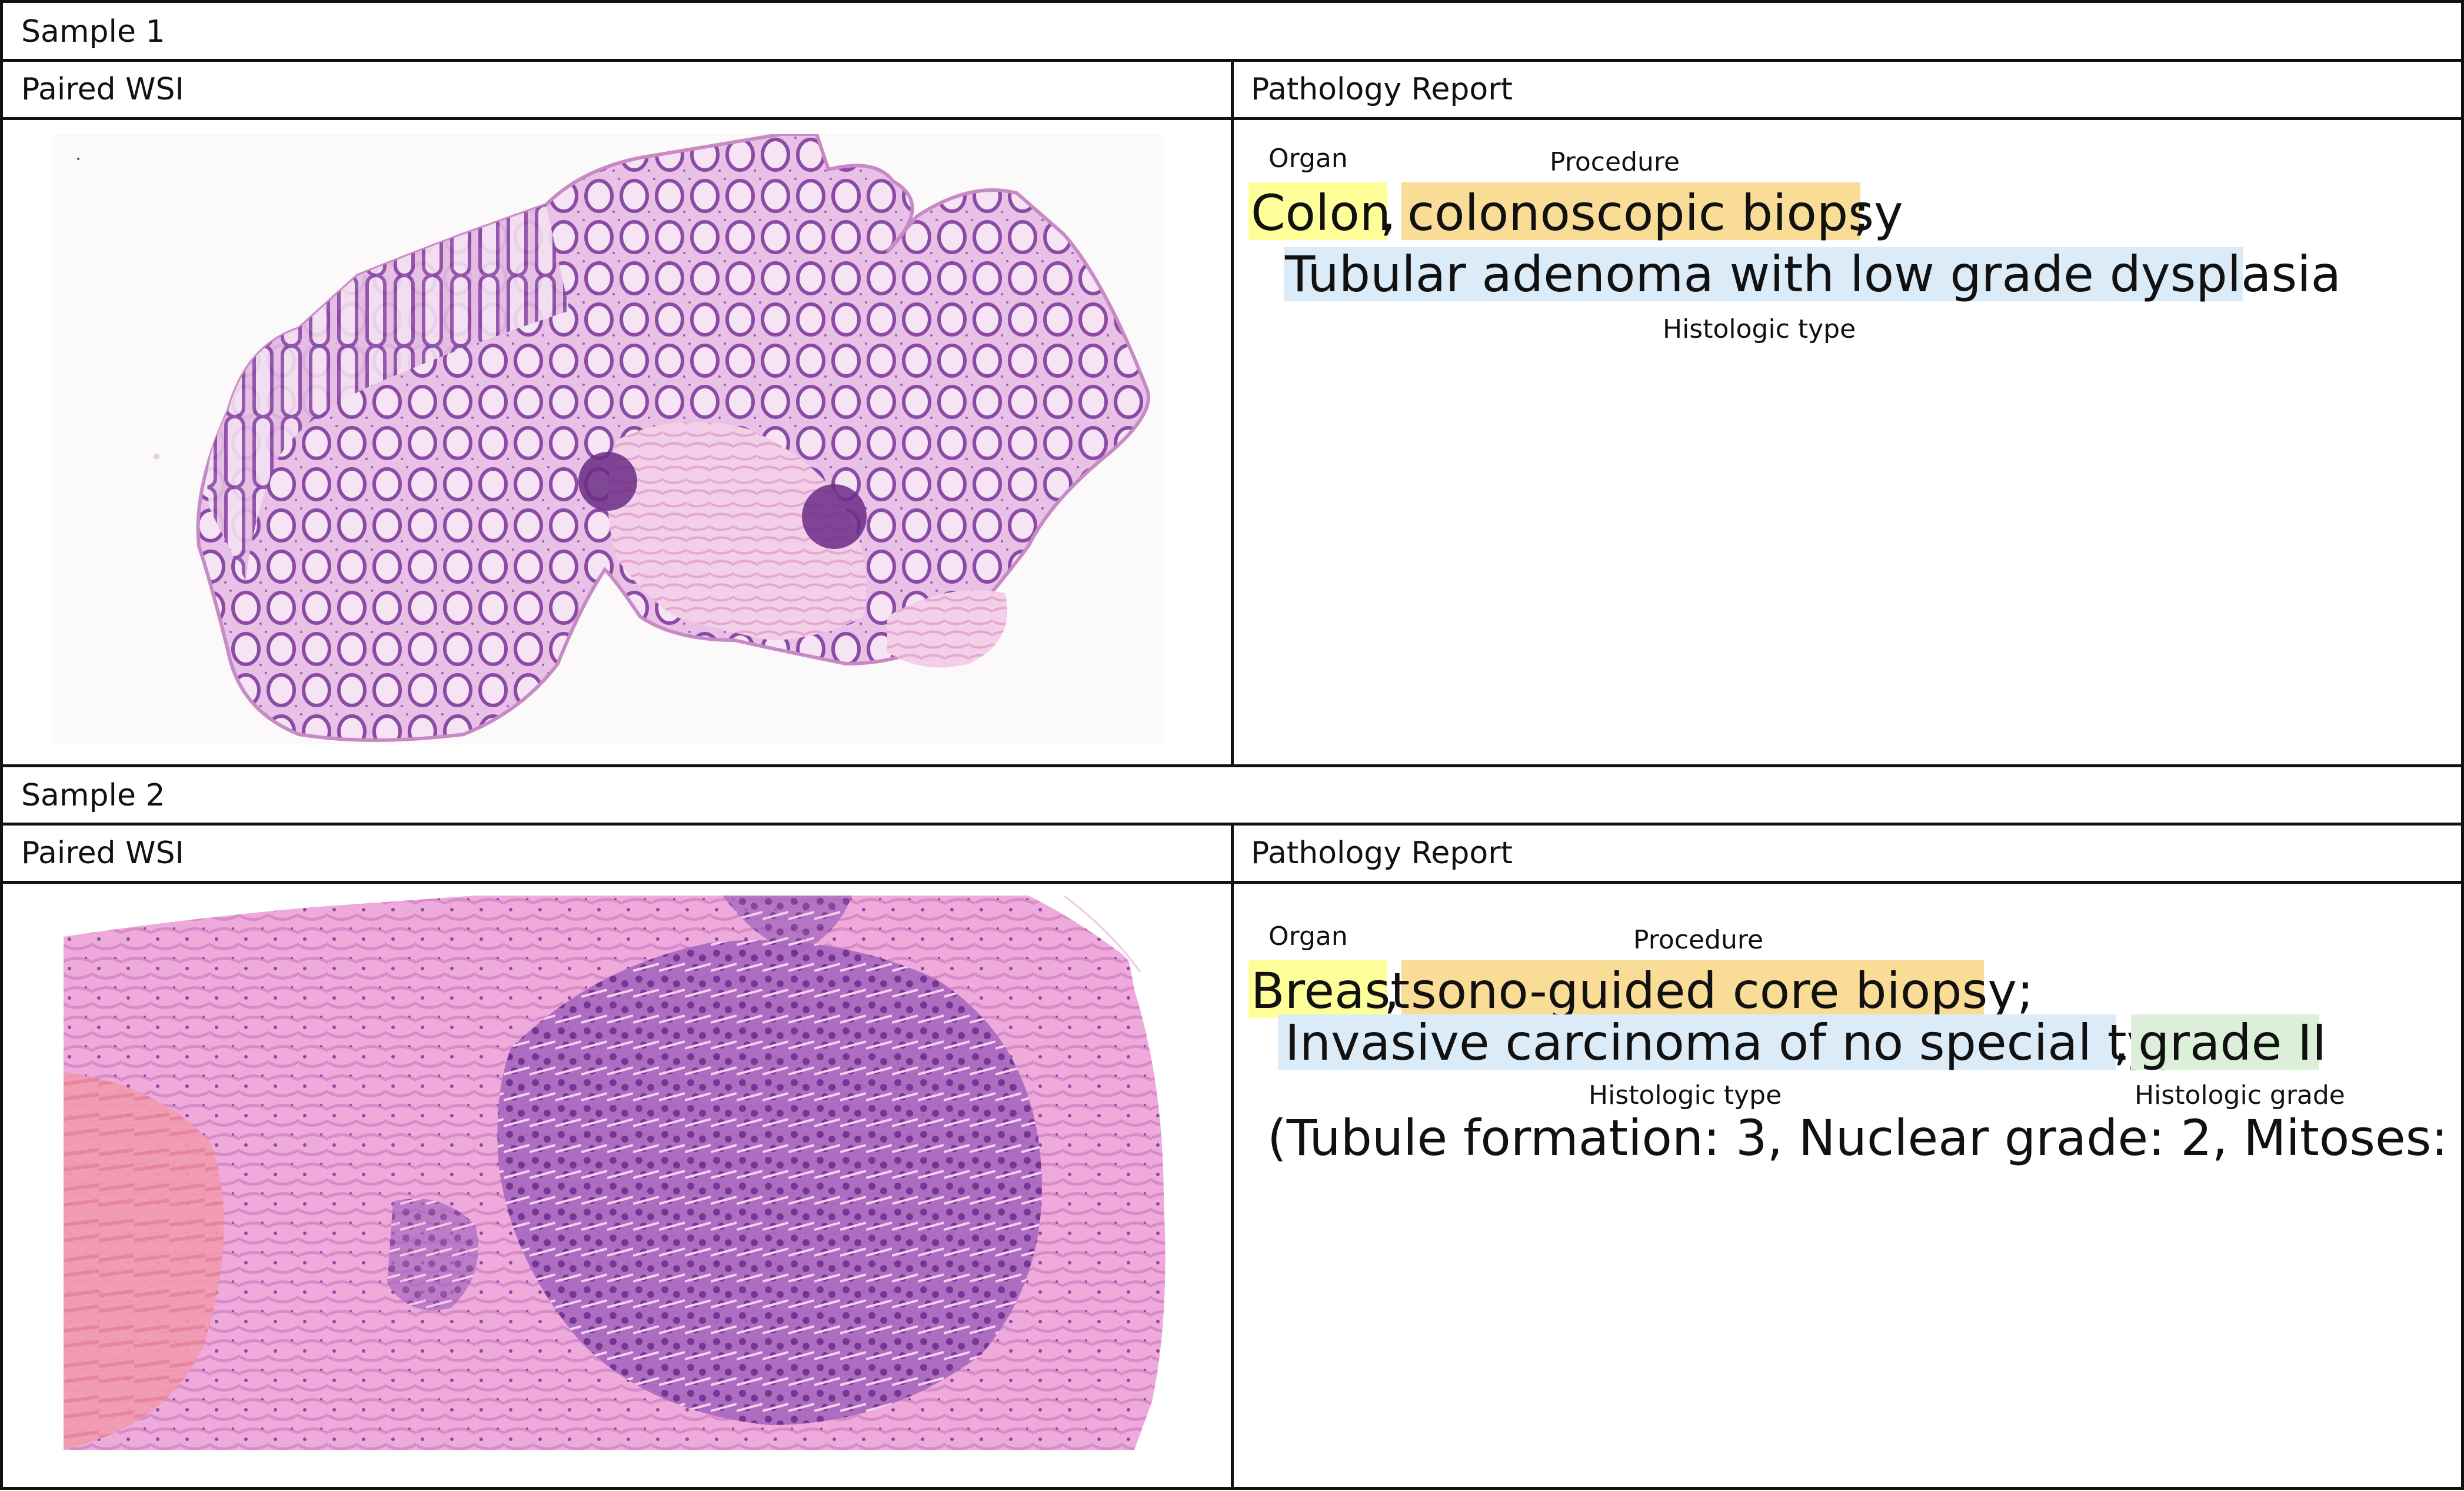  Describe the element at coordinates (2462, 745) in the screenshot. I see `table-border-right` at that location.